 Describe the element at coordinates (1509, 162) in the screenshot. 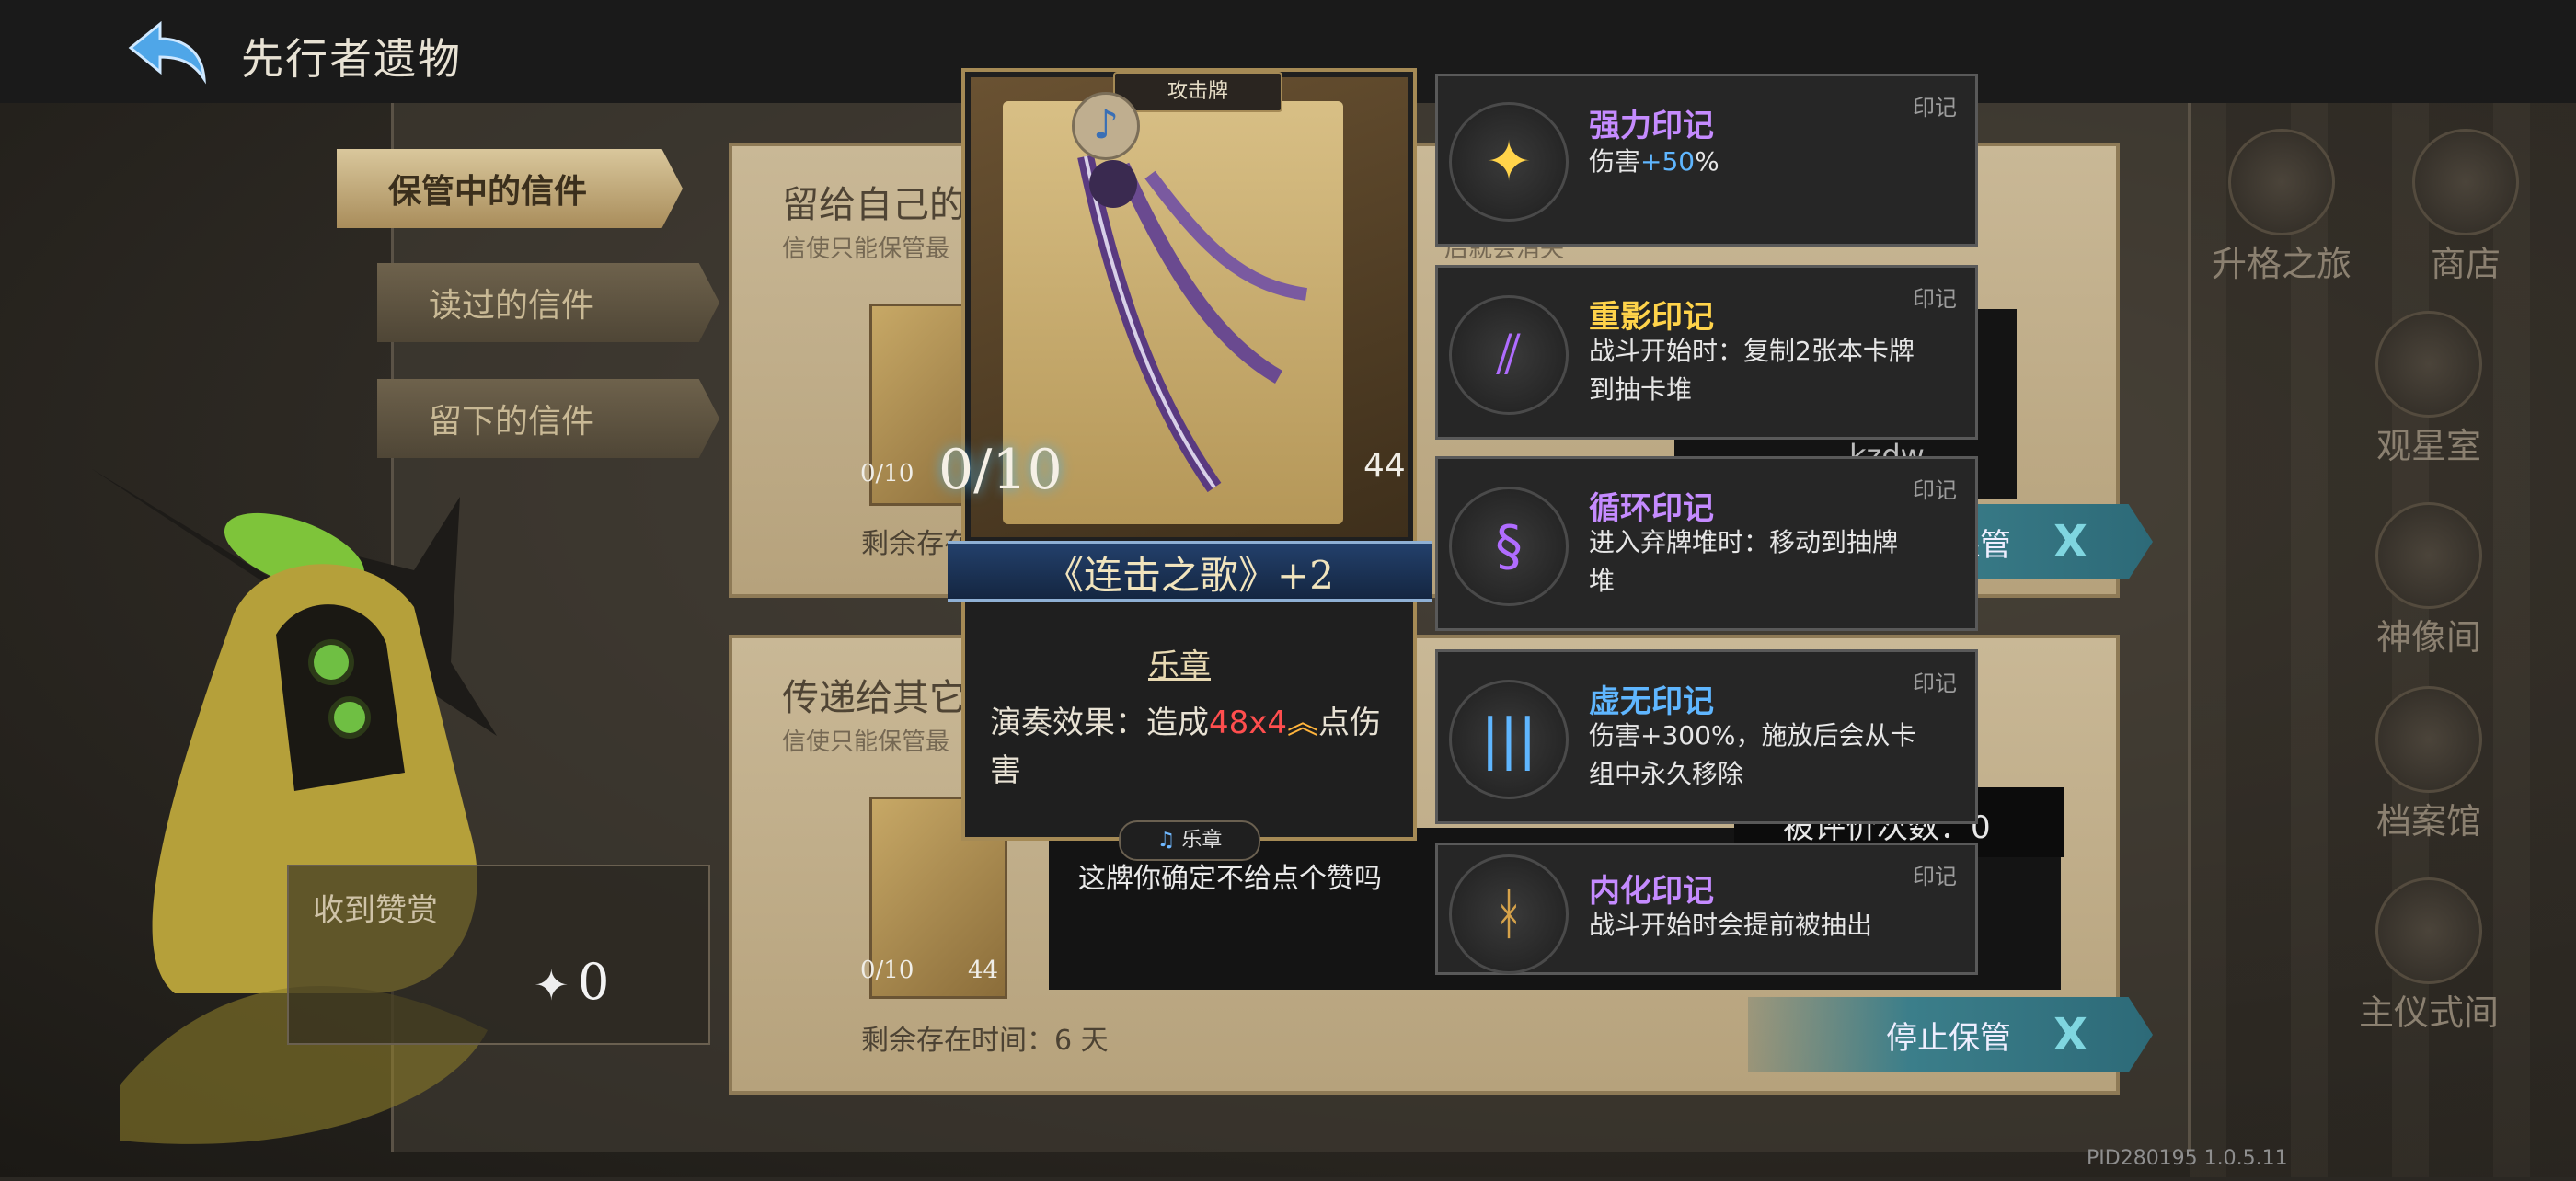

I see `spark-icon: ✦` at that location.